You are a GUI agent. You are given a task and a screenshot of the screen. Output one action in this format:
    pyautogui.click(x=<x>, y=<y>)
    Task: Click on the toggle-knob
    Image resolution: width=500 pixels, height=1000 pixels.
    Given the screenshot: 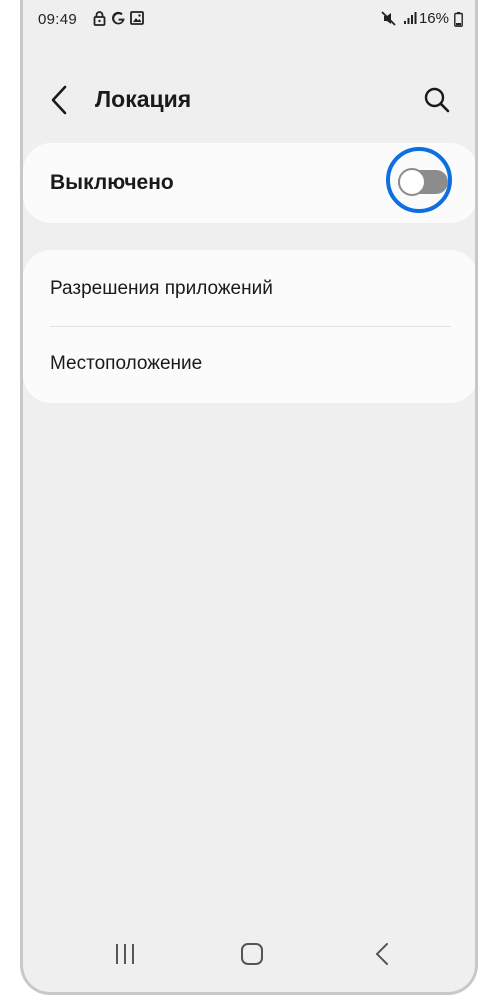 What is the action you would take?
    pyautogui.click(x=412, y=182)
    